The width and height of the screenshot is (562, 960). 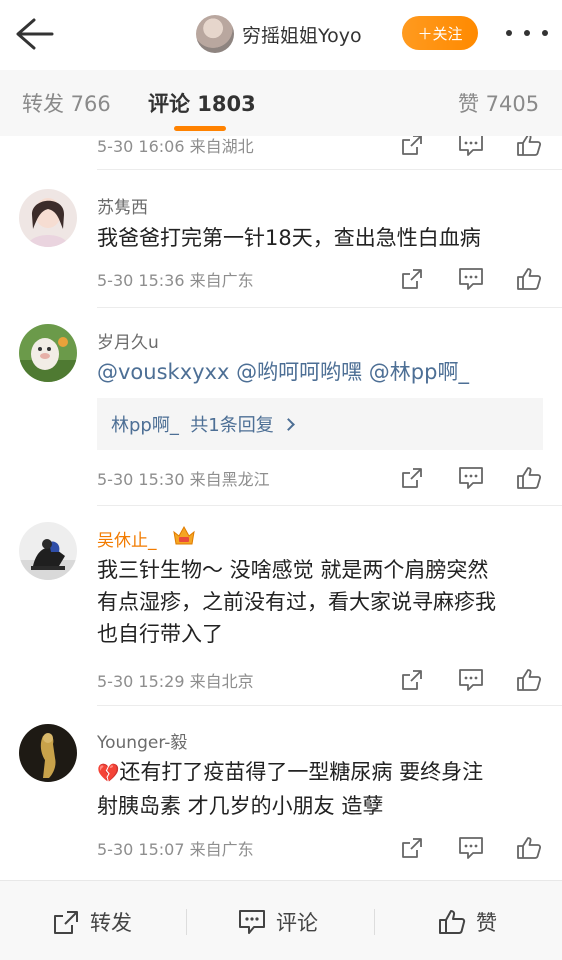 What do you see at coordinates (160, 634) in the screenshot?
I see `comment-text-line: 也自行带入了` at bounding box center [160, 634].